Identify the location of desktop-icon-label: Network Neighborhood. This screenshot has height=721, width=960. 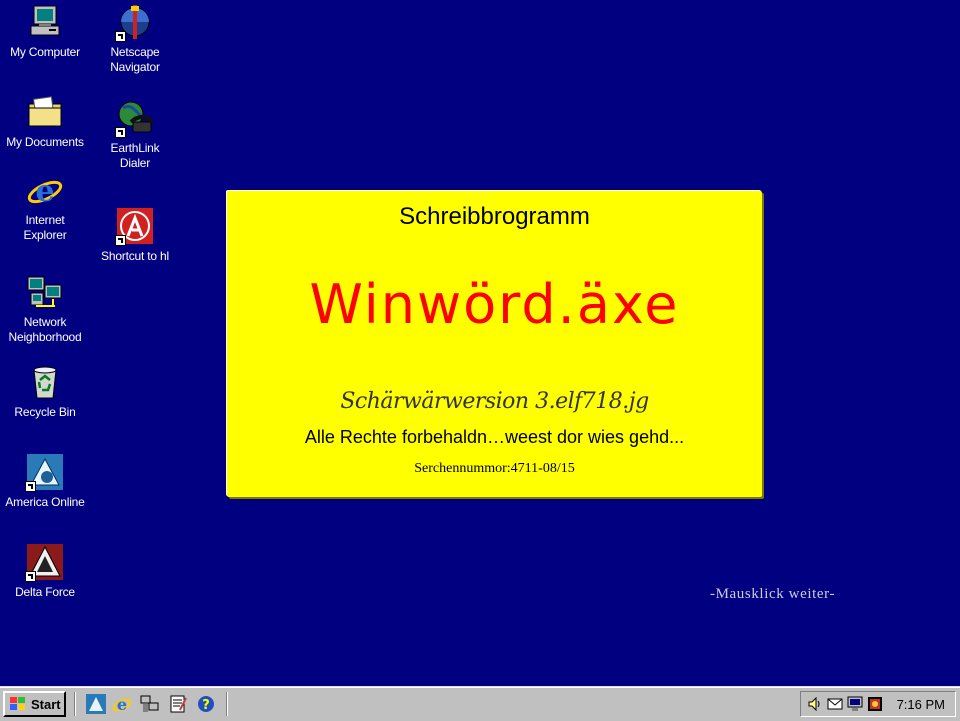
(45, 329).